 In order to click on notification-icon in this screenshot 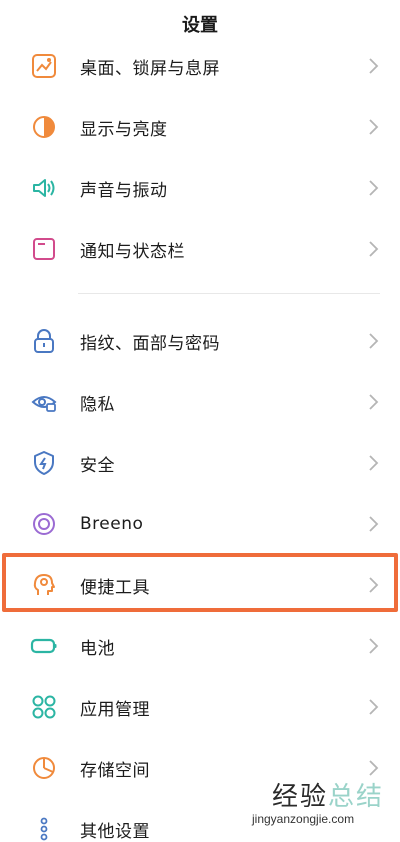, I will do `click(44, 249)`.